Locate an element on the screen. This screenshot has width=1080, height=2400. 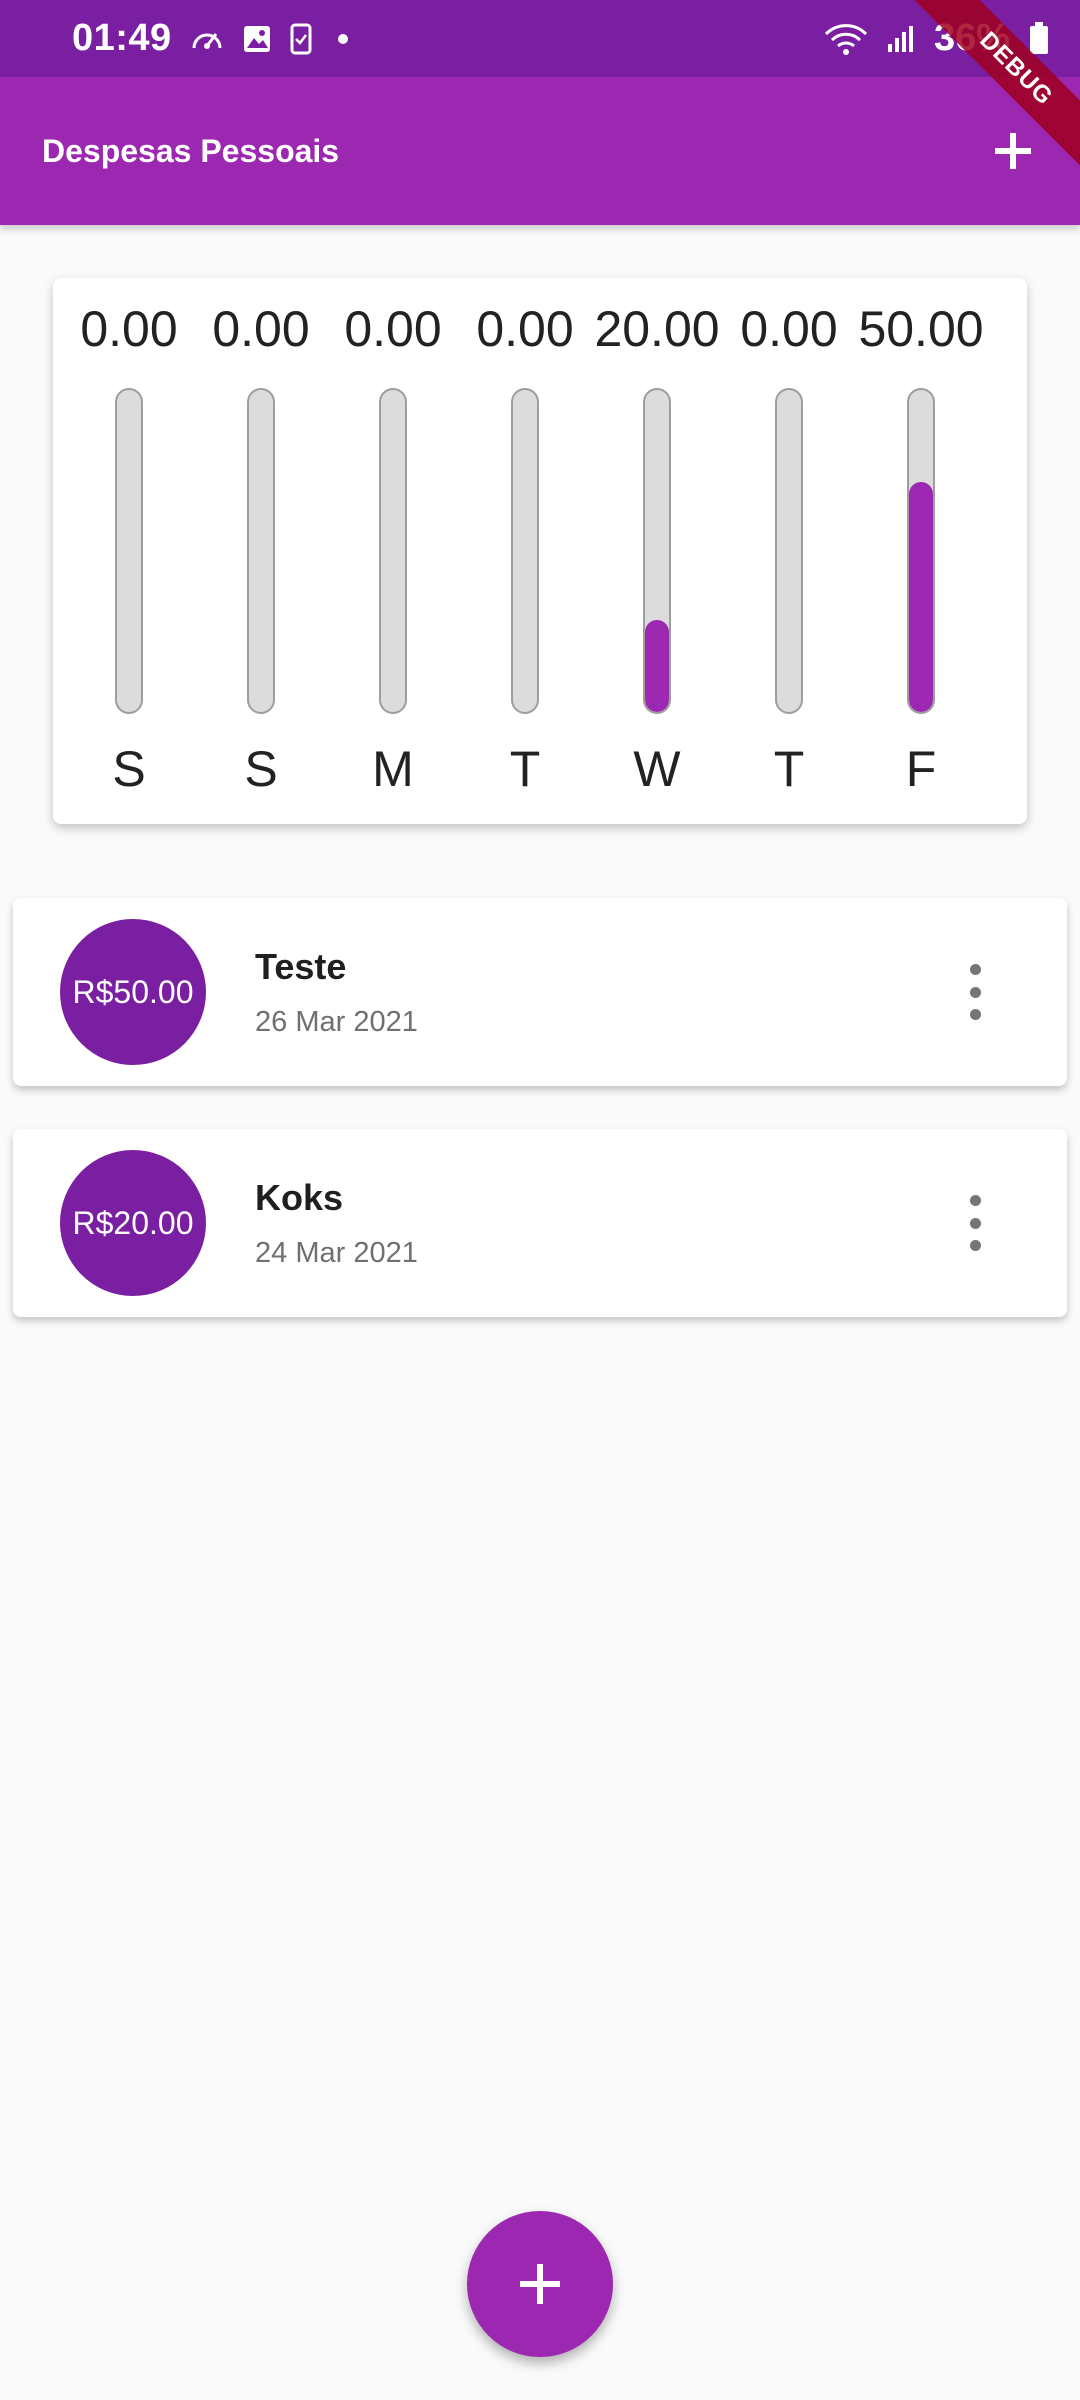
status-time: 01:49 is located at coordinates (122, 38).